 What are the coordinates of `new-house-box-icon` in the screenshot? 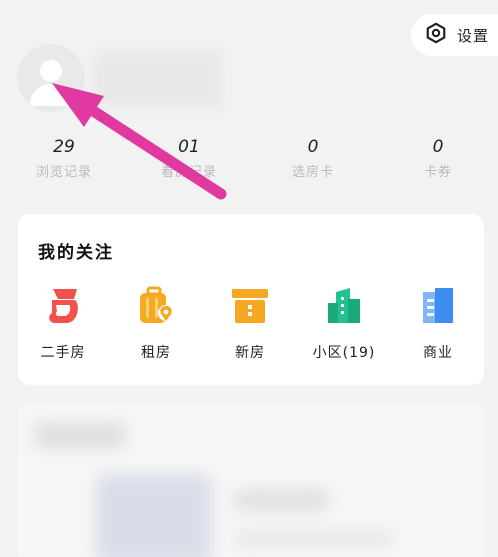 It's located at (250, 306).